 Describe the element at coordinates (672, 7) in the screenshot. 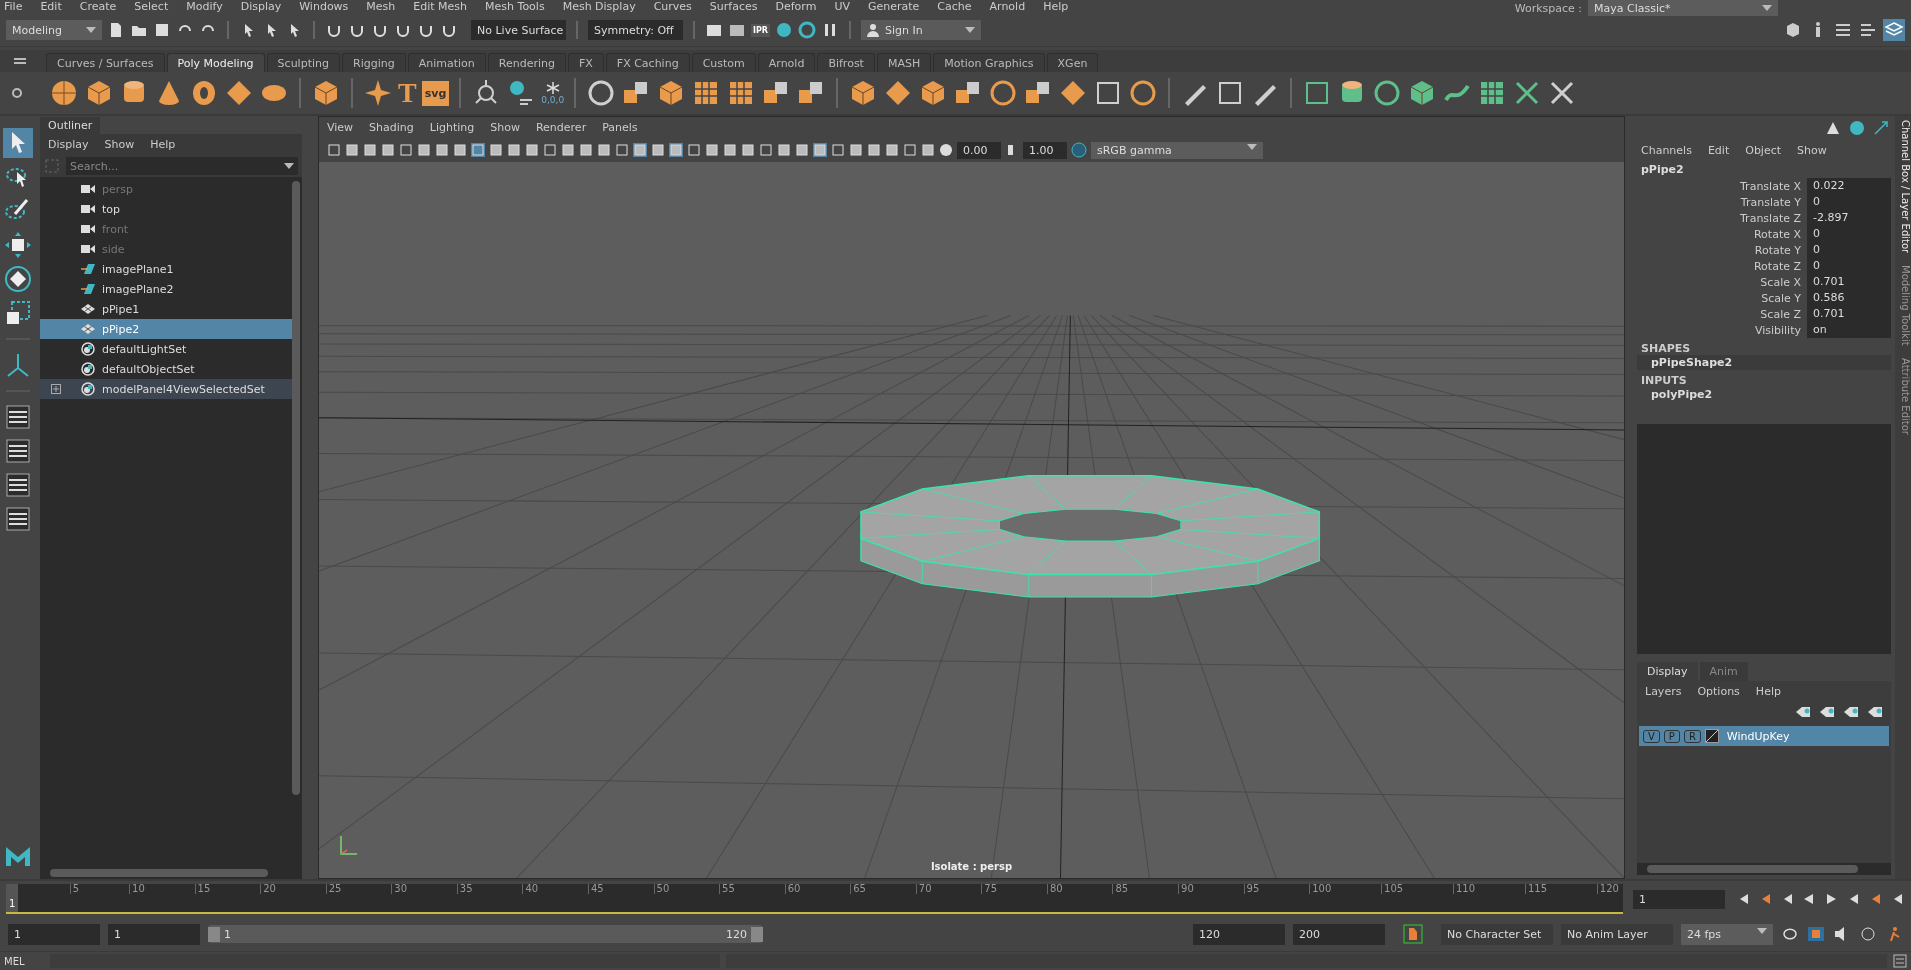

I see `menu-item: Curves` at that location.